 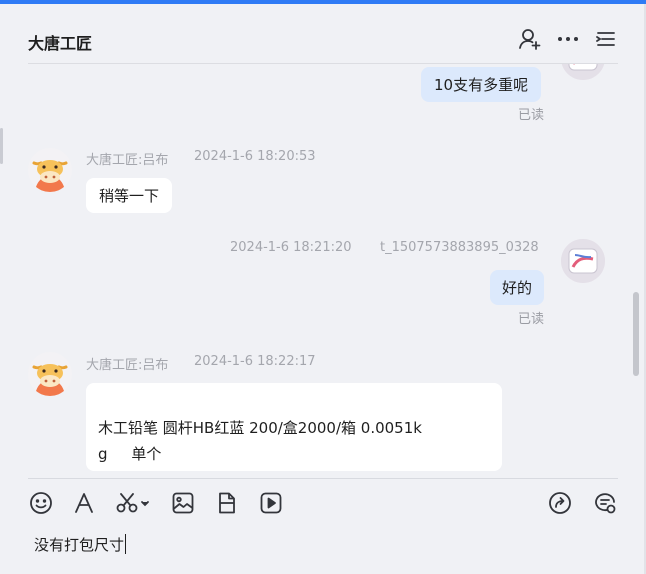 What do you see at coordinates (227, 503) in the screenshot?
I see `file-icon` at bounding box center [227, 503].